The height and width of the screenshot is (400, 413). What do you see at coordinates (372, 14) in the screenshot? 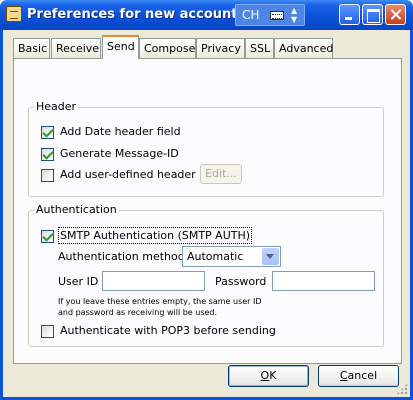
I see `maximize-button` at bounding box center [372, 14].